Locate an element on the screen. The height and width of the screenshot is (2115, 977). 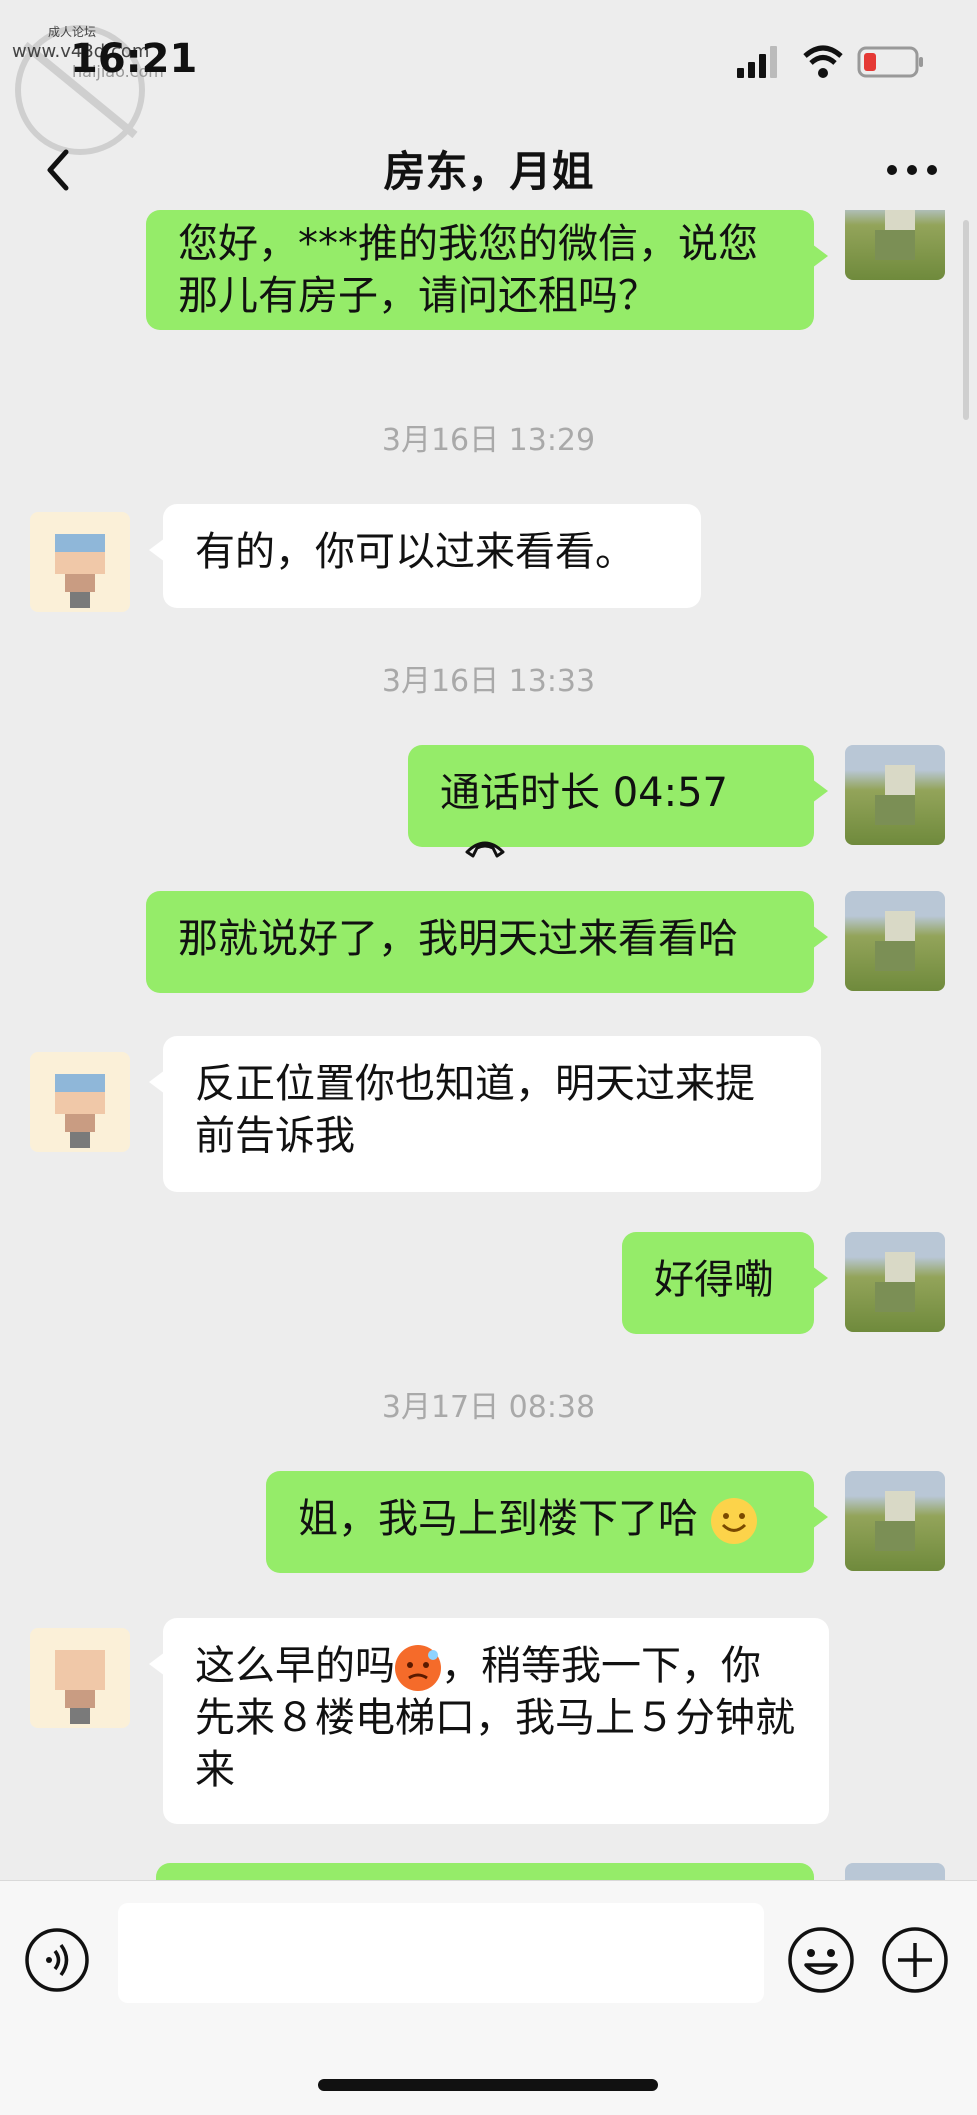
smile-emoji-icon is located at coordinates (733, 1521).